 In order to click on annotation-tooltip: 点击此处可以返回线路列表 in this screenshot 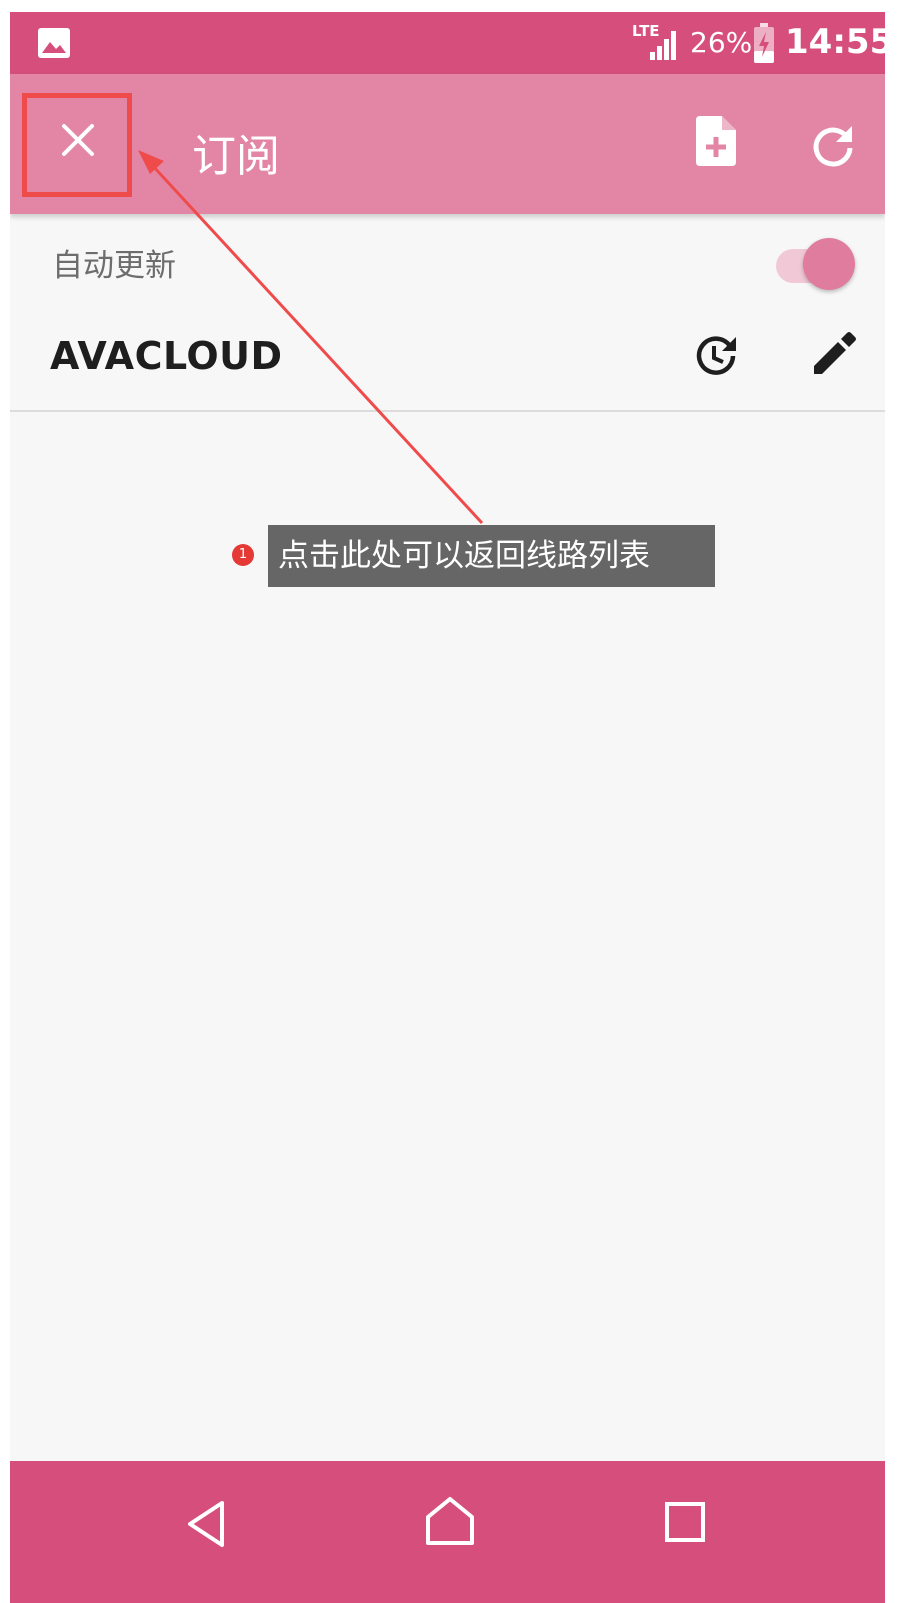, I will do `click(491, 556)`.